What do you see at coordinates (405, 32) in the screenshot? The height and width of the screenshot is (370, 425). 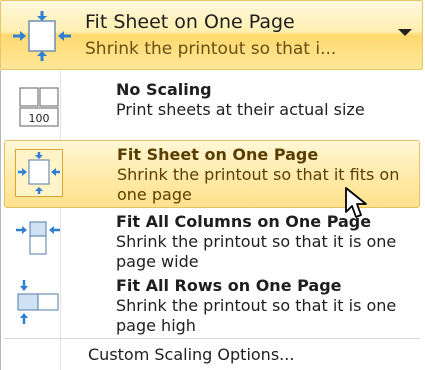 I see `chevron-down-icon` at bounding box center [405, 32].